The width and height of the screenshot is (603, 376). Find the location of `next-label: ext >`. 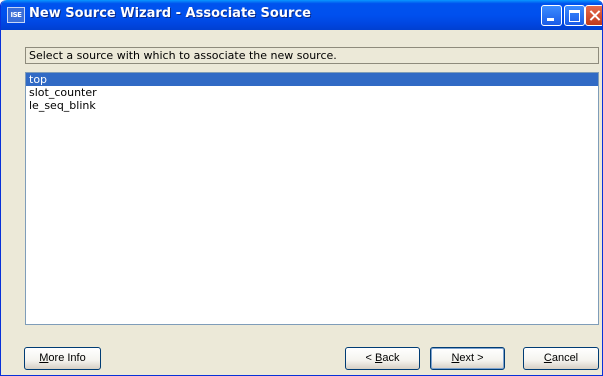

next-label: ext > is located at coordinates (471, 358).